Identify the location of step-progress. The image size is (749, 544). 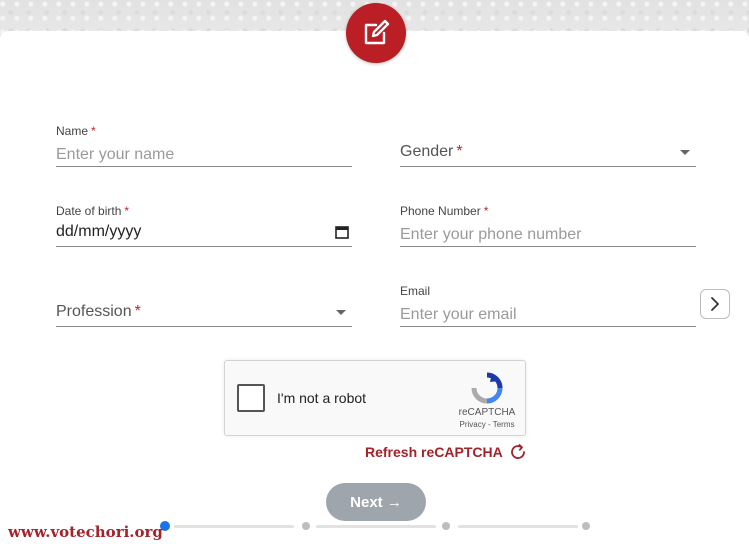
(377, 526).